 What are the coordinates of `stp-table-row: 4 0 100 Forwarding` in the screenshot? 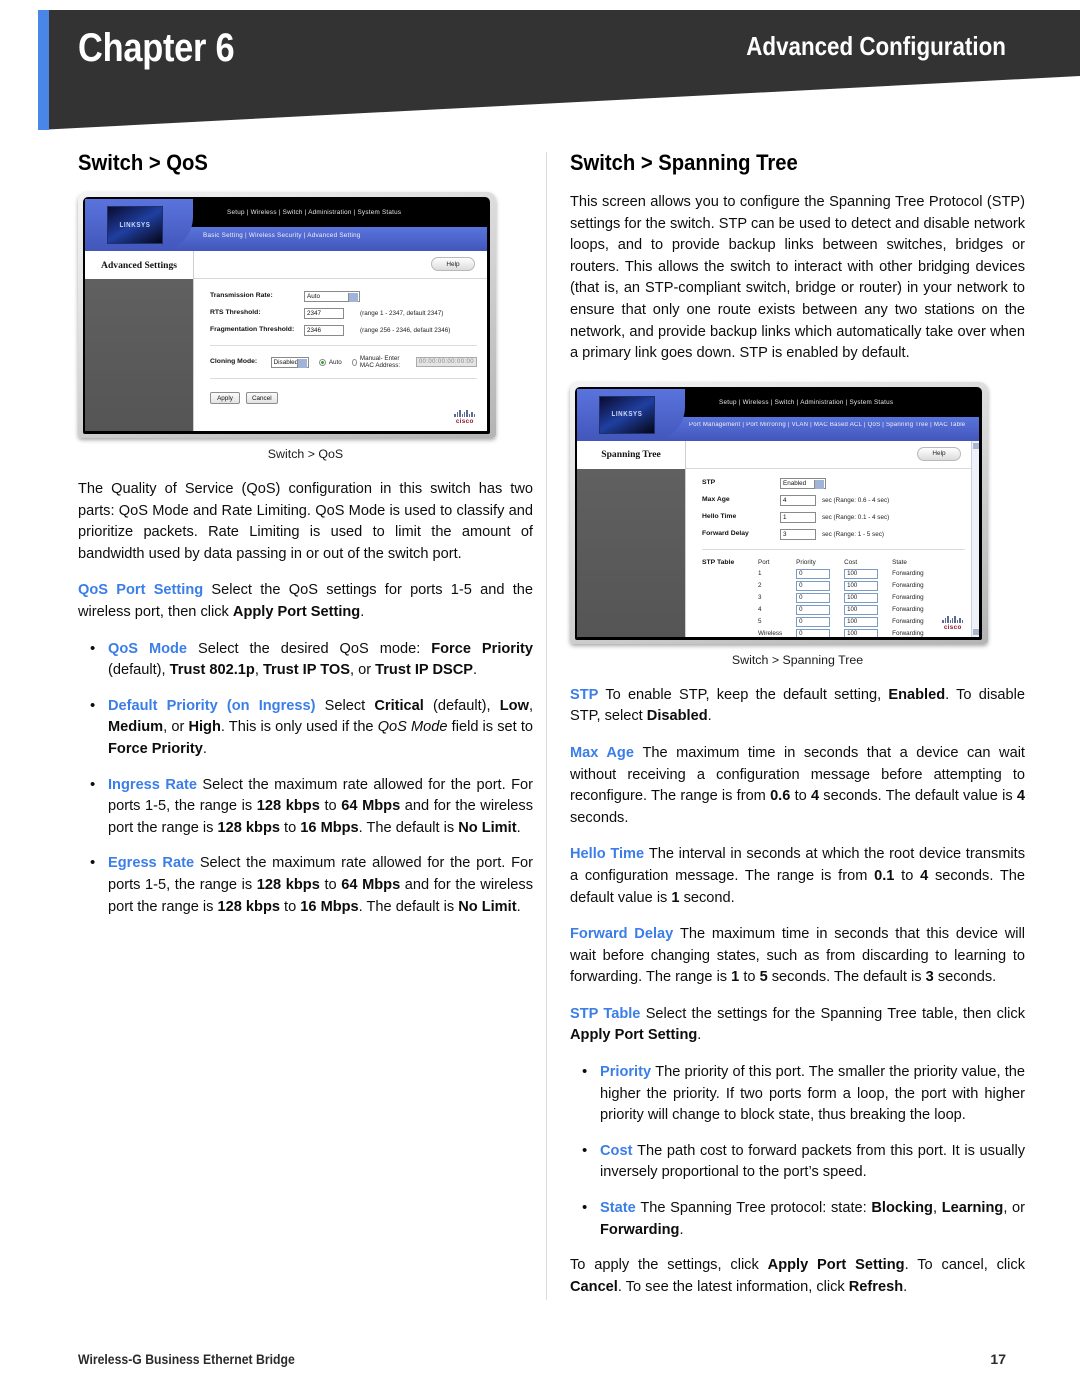 It's located at (848, 610).